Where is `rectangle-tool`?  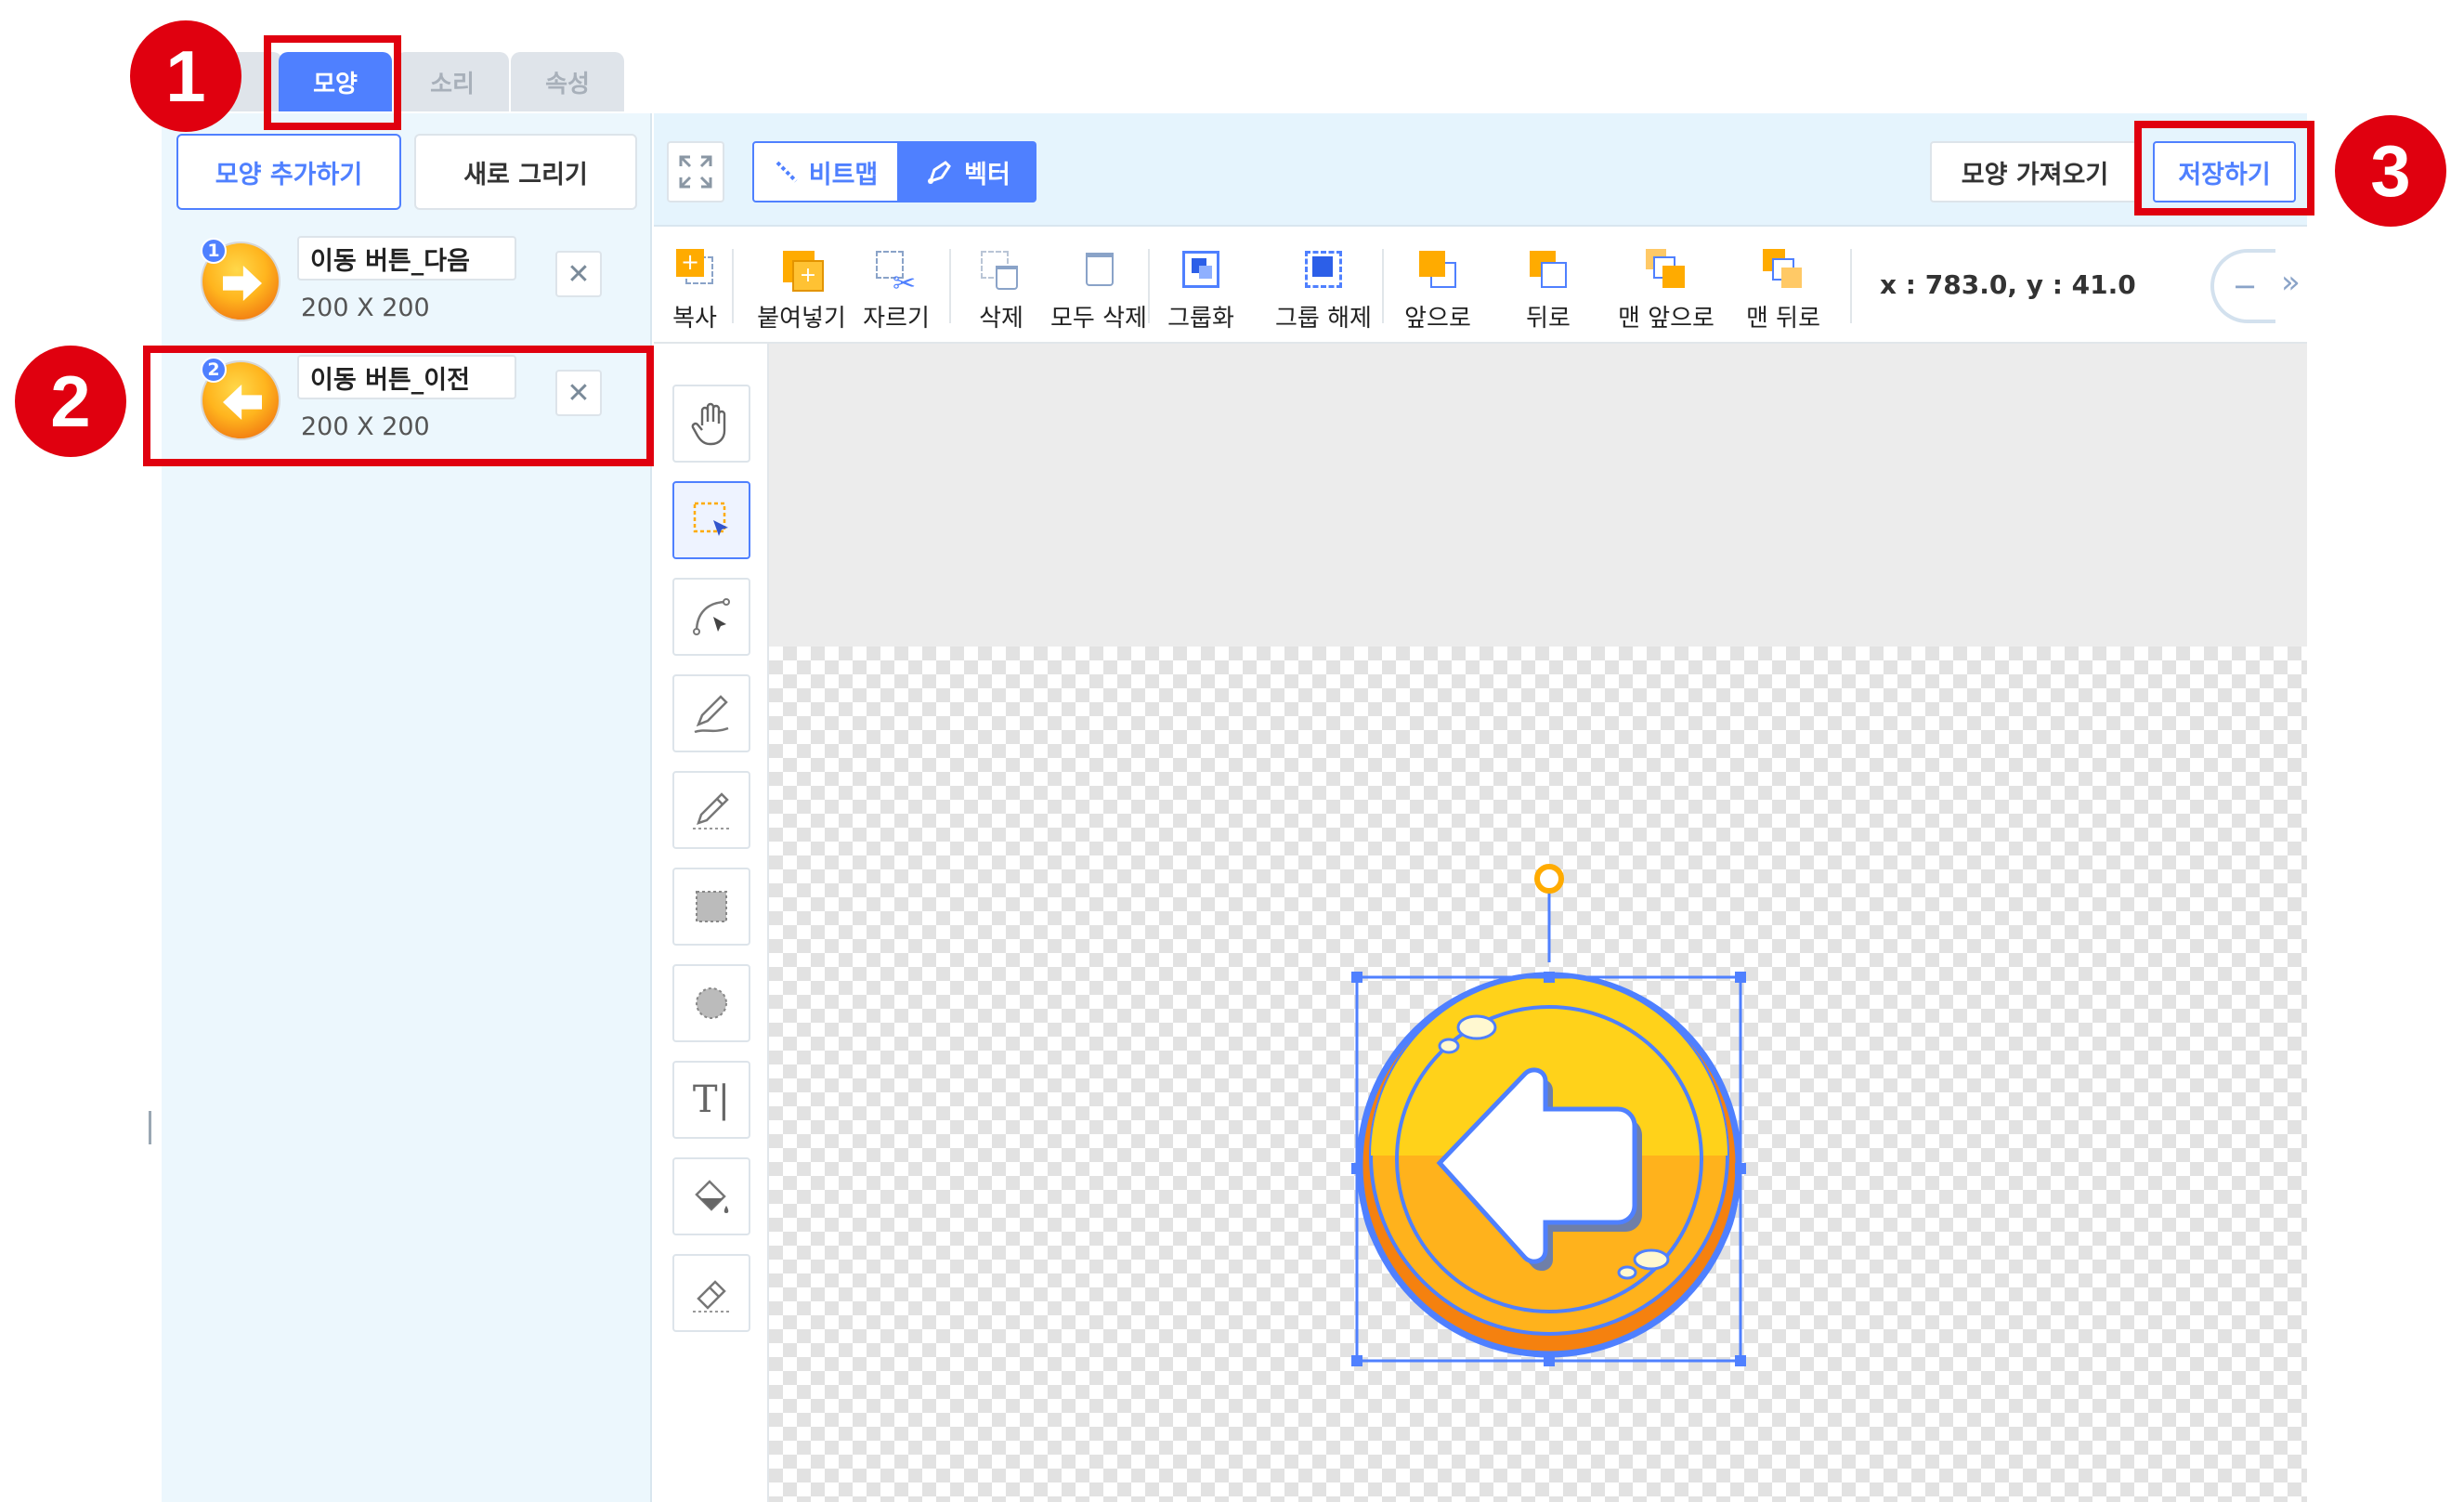
rectangle-tool is located at coordinates (711, 907).